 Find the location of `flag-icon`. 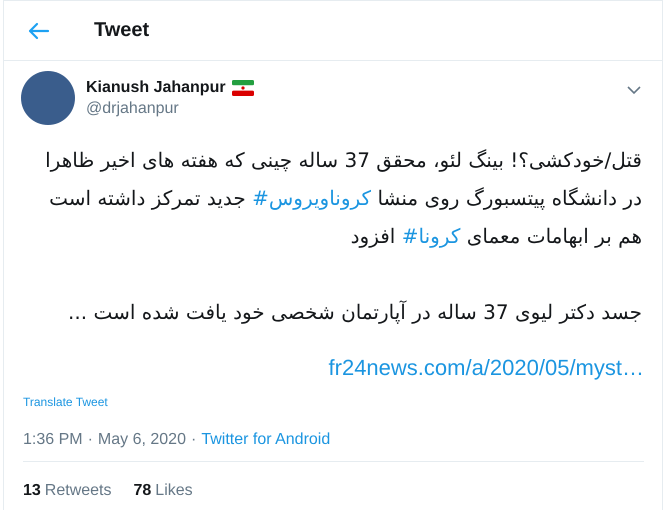

flag-icon is located at coordinates (243, 88).